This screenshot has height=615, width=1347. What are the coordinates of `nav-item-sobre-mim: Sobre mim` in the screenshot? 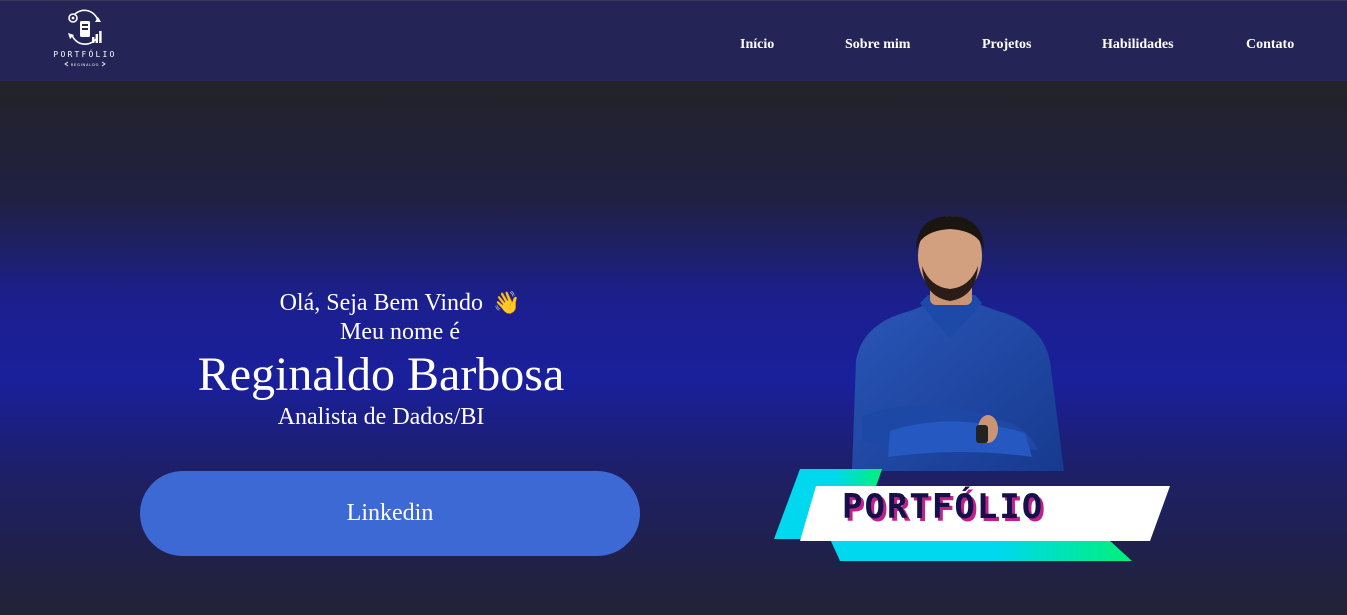 It's located at (877, 45).